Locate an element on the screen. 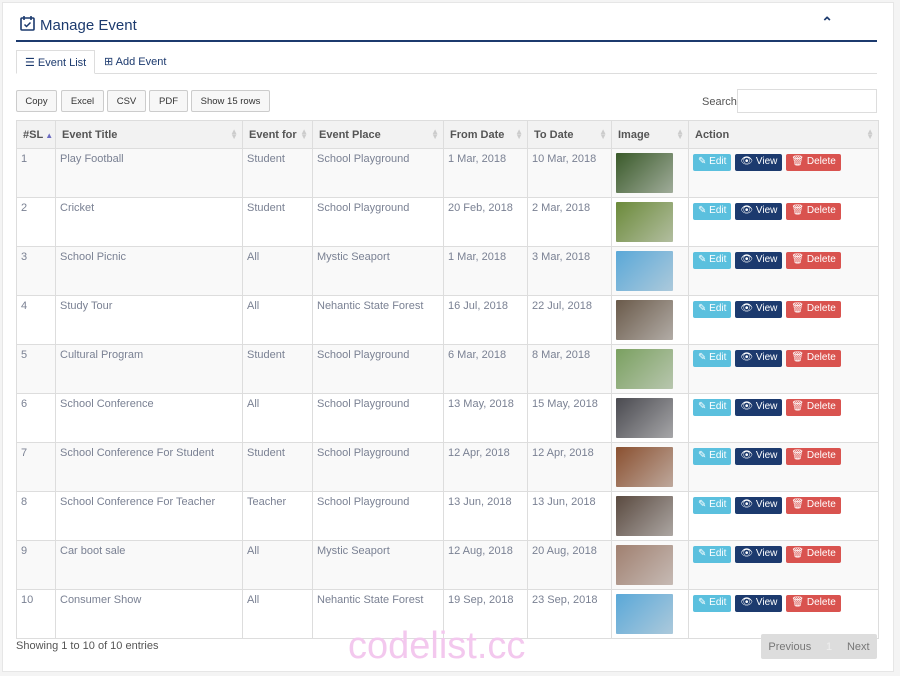  excel-button: Excel is located at coordinates (82, 101).